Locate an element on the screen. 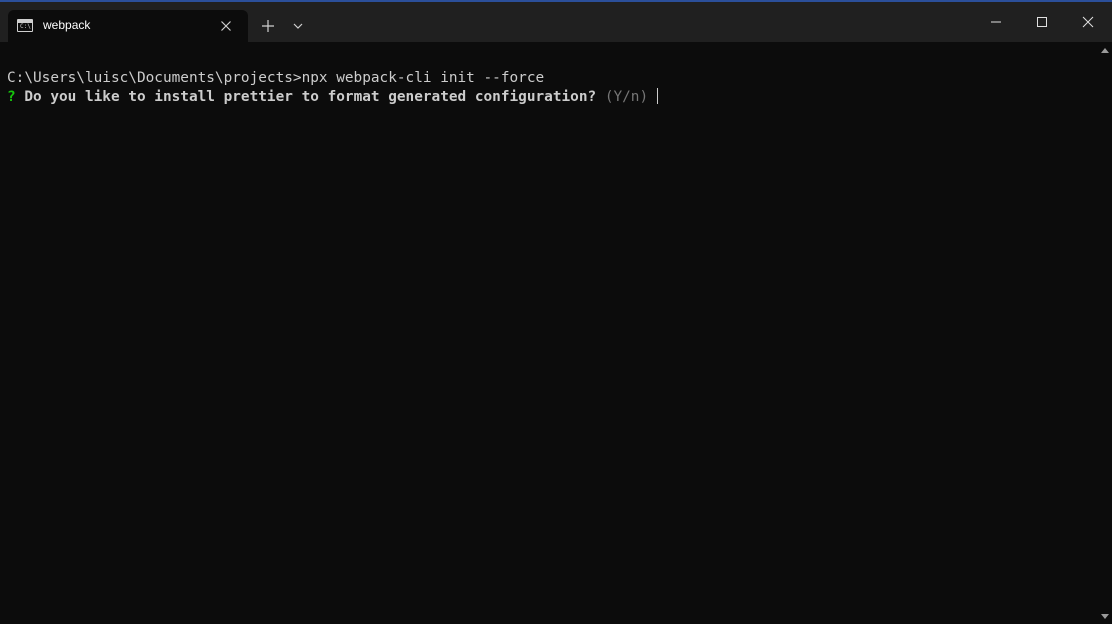 The image size is (1112, 624). scroll-up-arrow-icon is located at coordinates (1105, 50).